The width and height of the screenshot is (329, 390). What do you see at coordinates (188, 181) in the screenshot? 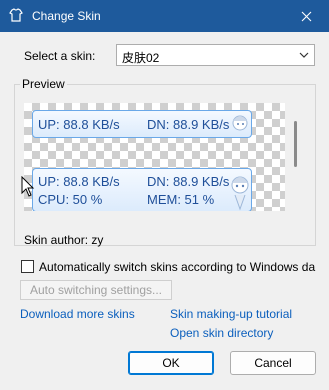
I see `skin2-dn-text: DN: 88.9 KB/s` at bounding box center [188, 181].